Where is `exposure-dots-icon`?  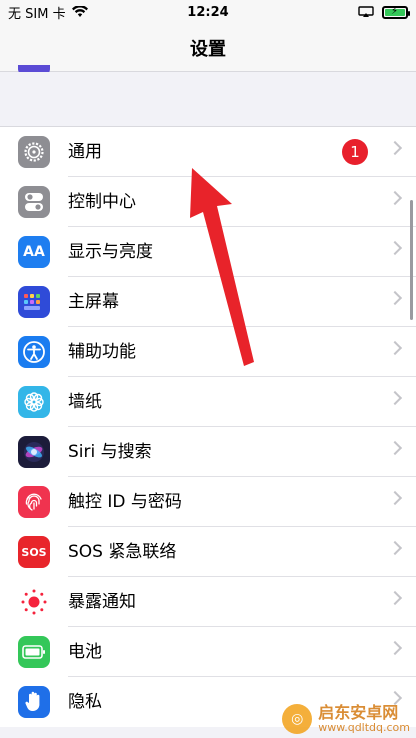
exposure-dots-icon is located at coordinates (34, 602).